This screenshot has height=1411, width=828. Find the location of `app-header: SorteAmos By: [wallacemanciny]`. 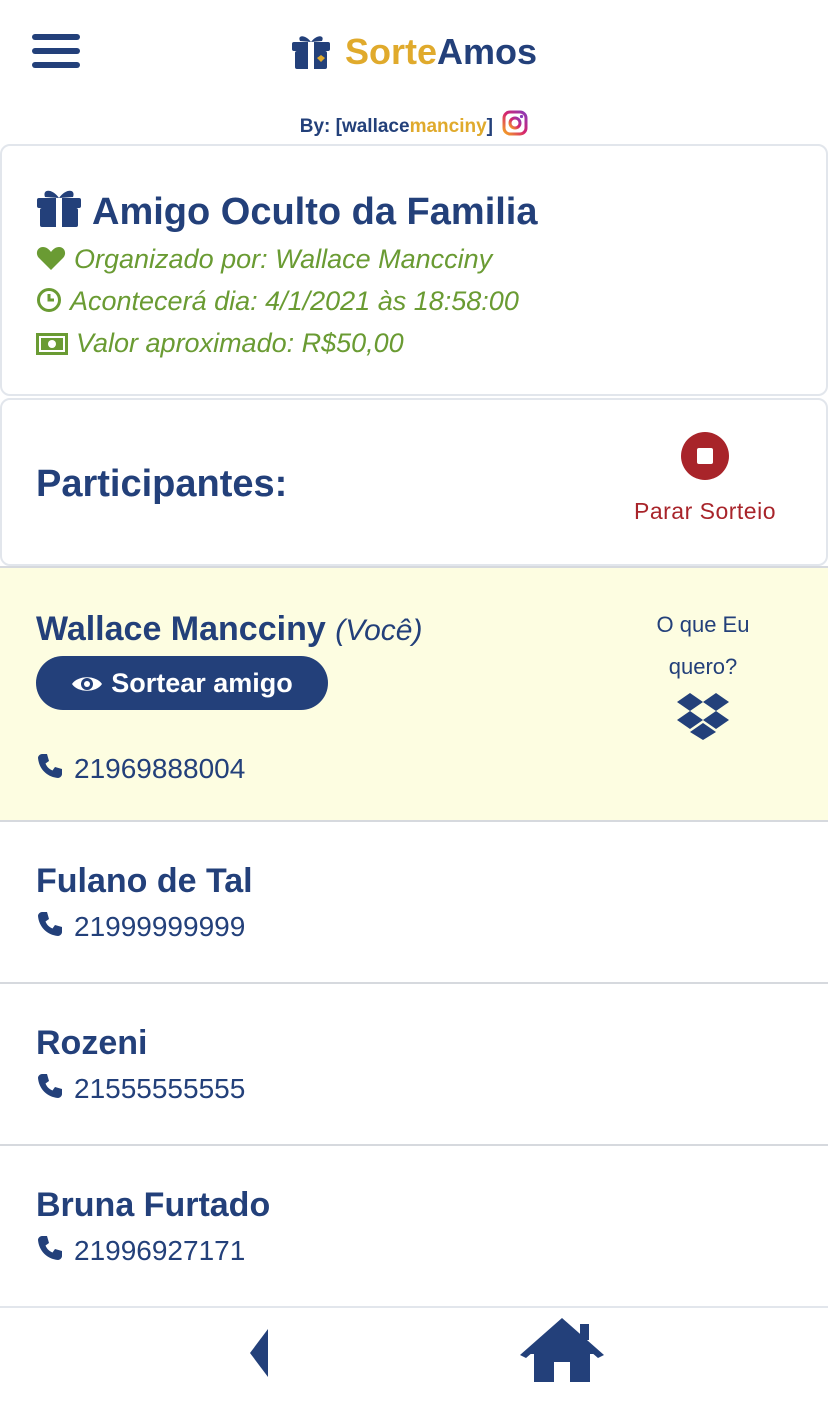

app-header: SorteAmos By: [wallacemanciny] is located at coordinates (414, 72).